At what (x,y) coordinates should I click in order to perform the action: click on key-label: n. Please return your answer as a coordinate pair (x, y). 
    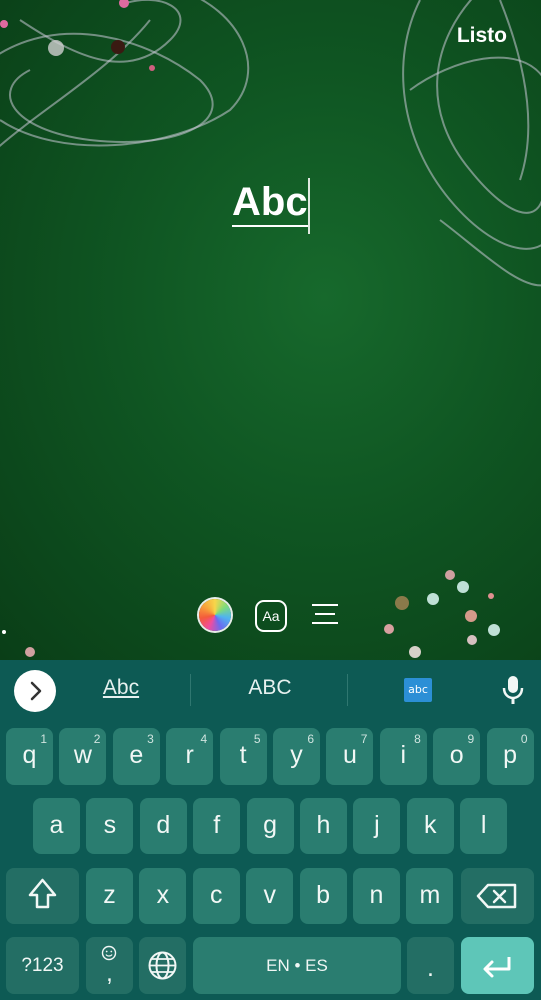
    Looking at the image, I should click on (376, 895).